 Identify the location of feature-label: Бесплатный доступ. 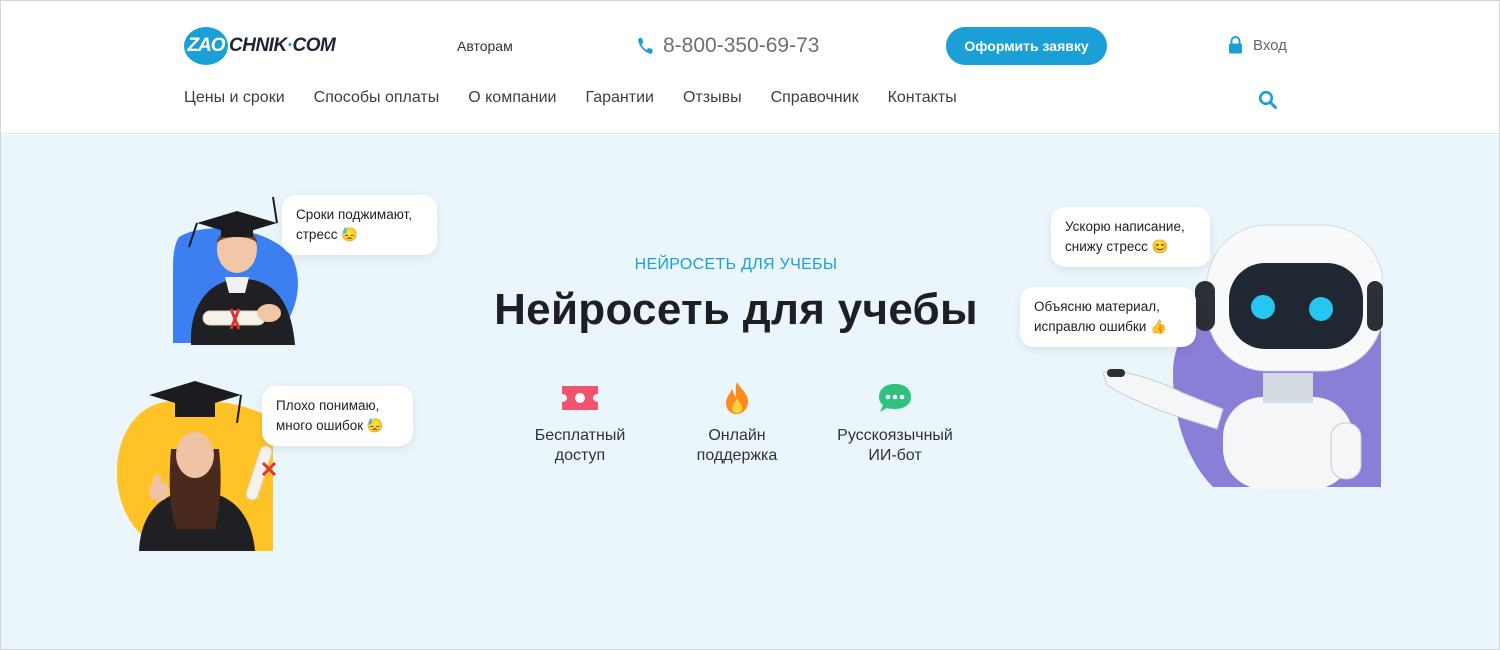
(580, 445).